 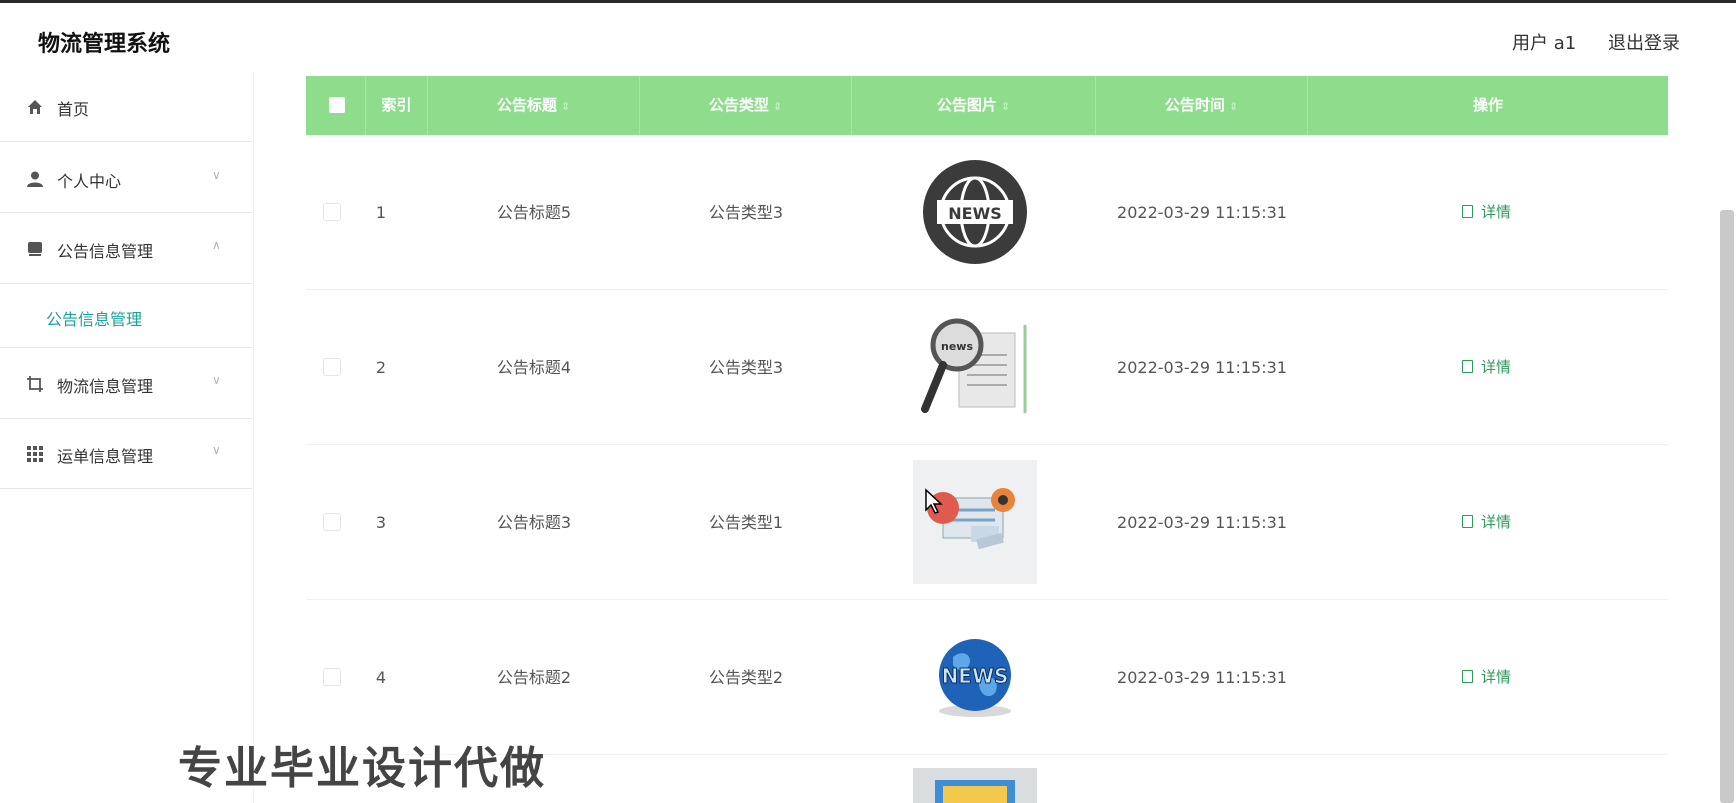 What do you see at coordinates (35, 107) in the screenshot?
I see `home-icon` at bounding box center [35, 107].